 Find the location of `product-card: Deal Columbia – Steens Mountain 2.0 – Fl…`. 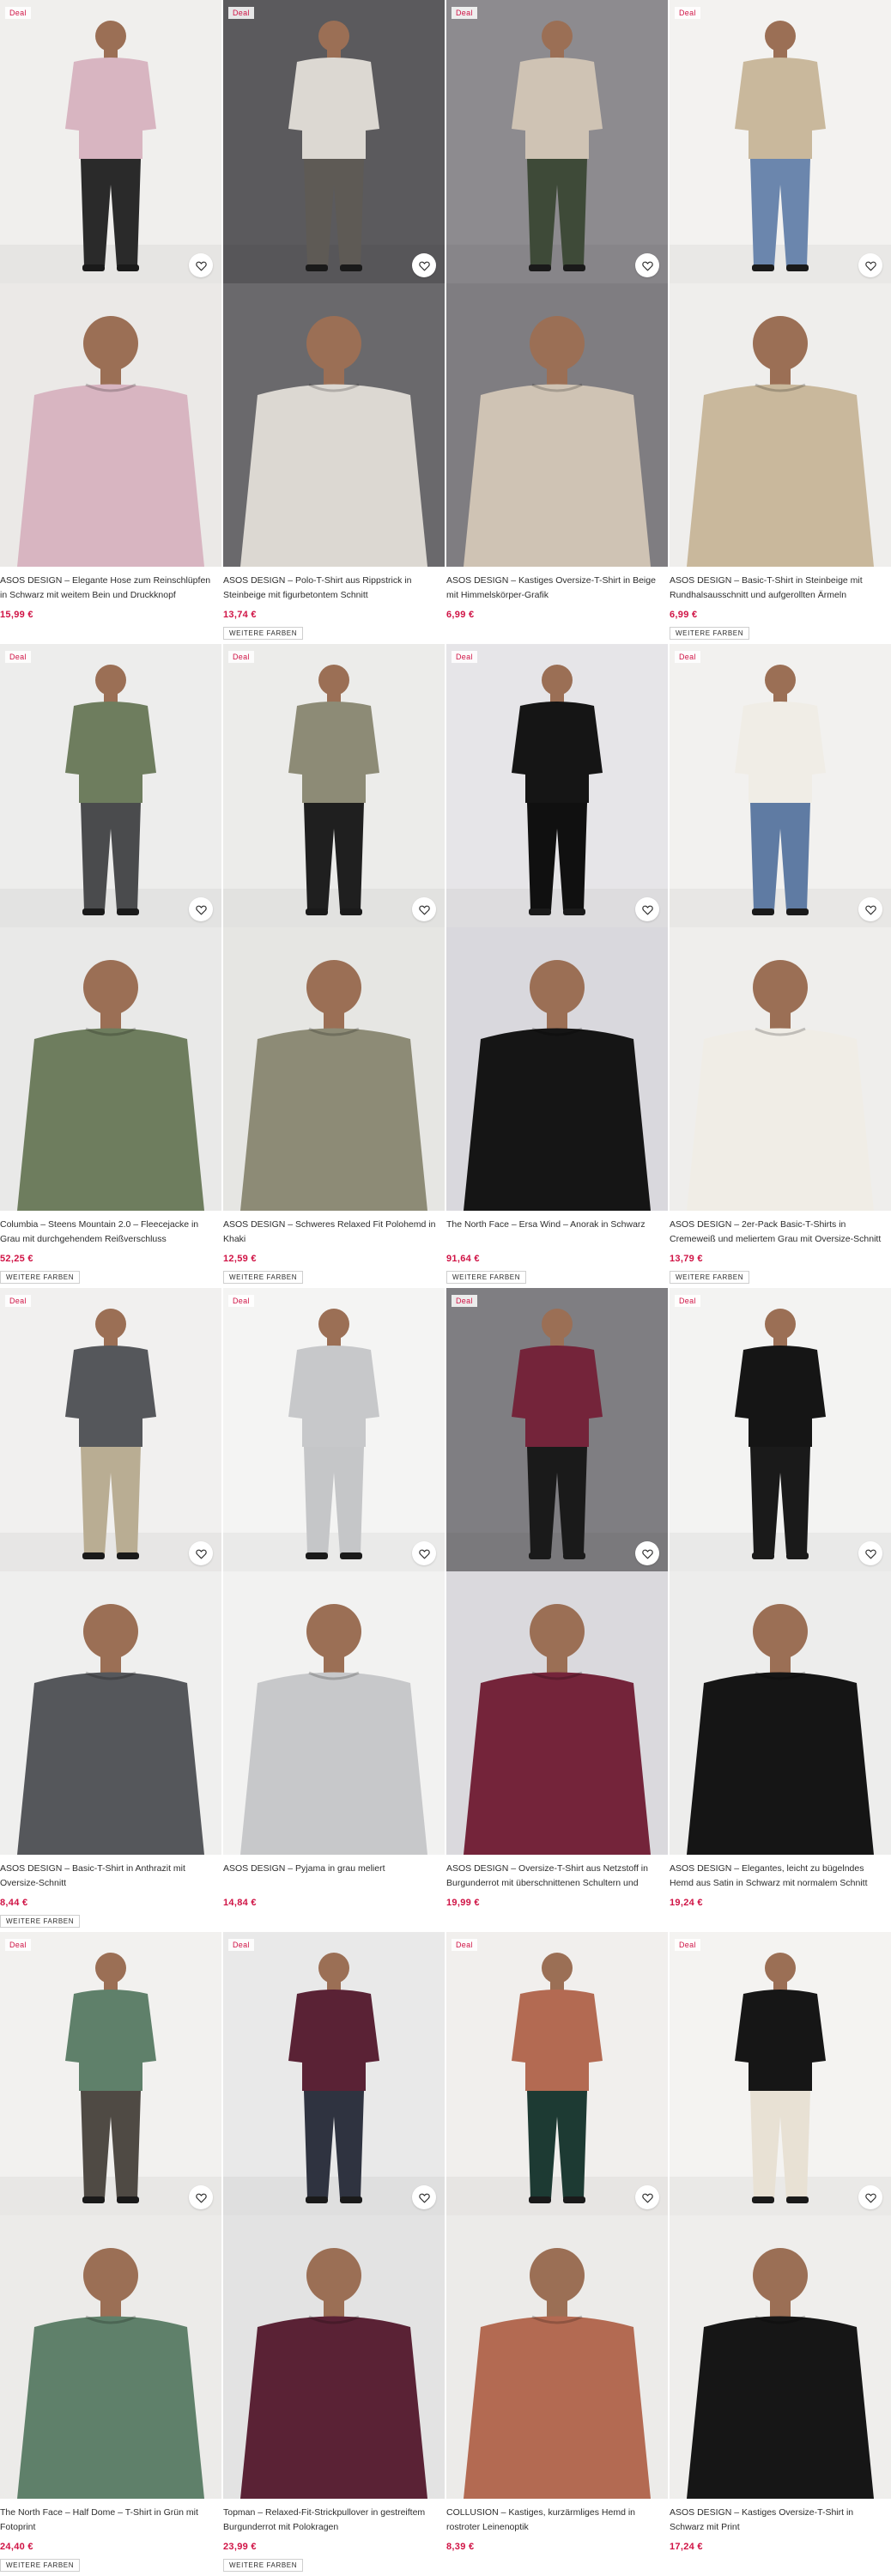

product-card: Deal Columbia – Steens Mountain 2.0 – Fl… is located at coordinates (111, 966).